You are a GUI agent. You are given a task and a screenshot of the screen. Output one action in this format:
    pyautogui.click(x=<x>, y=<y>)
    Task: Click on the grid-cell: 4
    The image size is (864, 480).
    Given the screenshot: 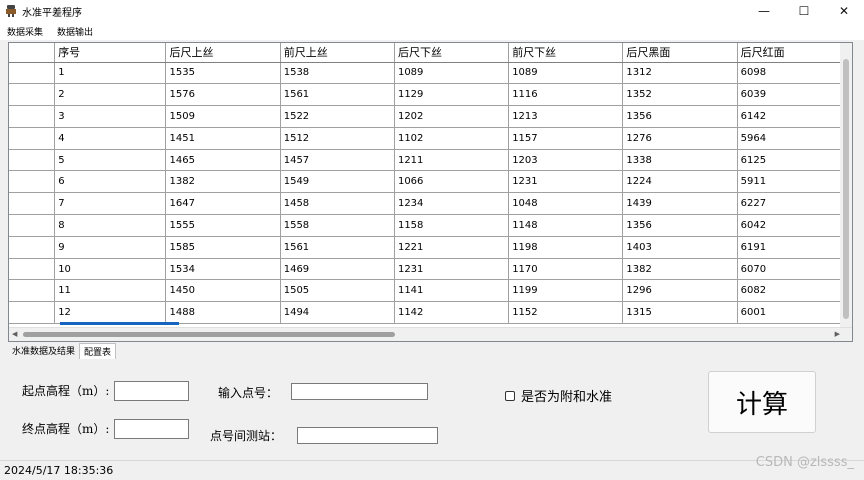 What is the action you would take?
    pyautogui.click(x=110, y=138)
    